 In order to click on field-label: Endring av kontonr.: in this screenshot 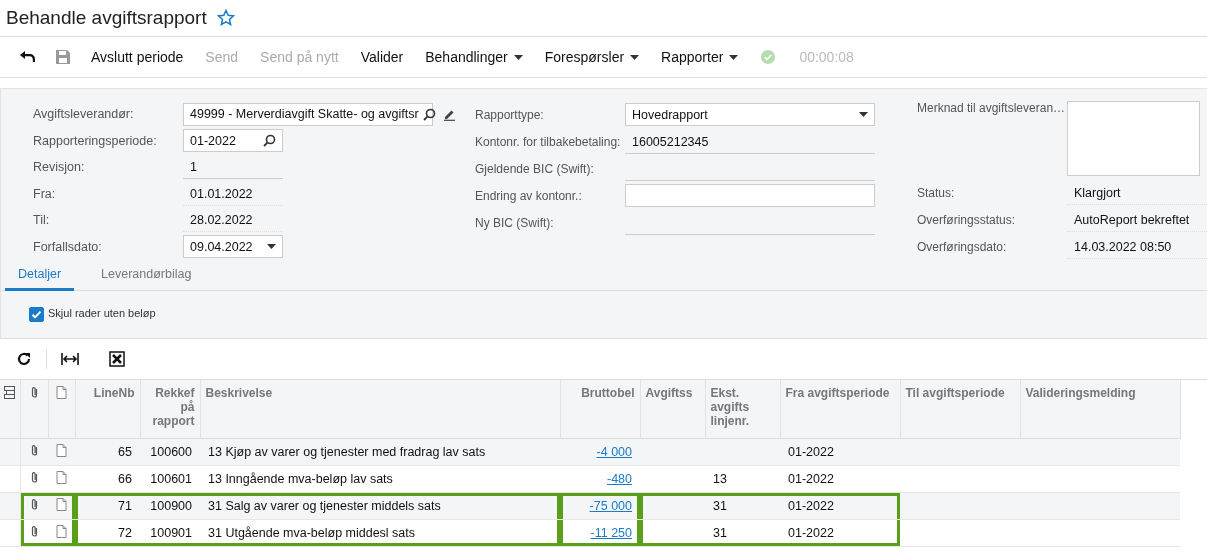, I will do `click(529, 195)`.